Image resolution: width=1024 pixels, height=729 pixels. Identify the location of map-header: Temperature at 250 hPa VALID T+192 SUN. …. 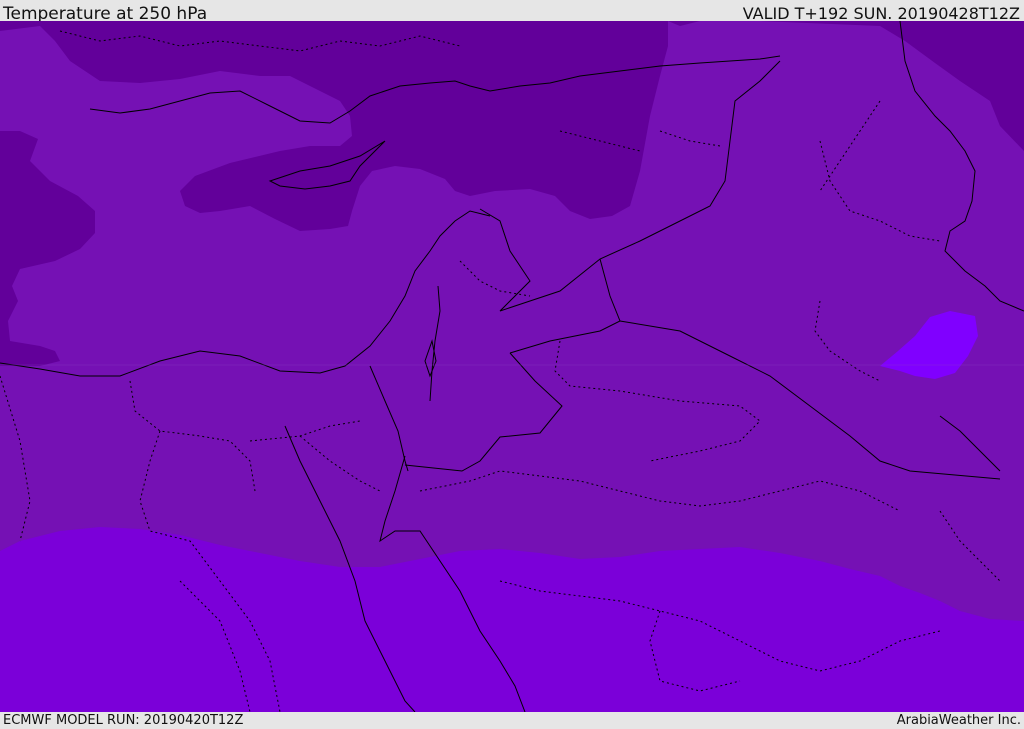
(512, 12).